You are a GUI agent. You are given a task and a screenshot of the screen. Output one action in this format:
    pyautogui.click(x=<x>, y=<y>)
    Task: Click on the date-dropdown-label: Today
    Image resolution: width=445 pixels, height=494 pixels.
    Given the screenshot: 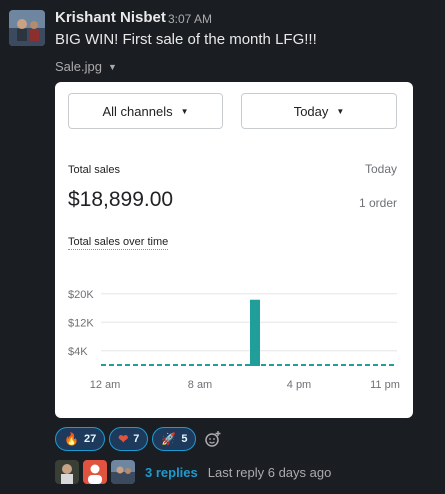 What is the action you would take?
    pyautogui.click(x=311, y=111)
    